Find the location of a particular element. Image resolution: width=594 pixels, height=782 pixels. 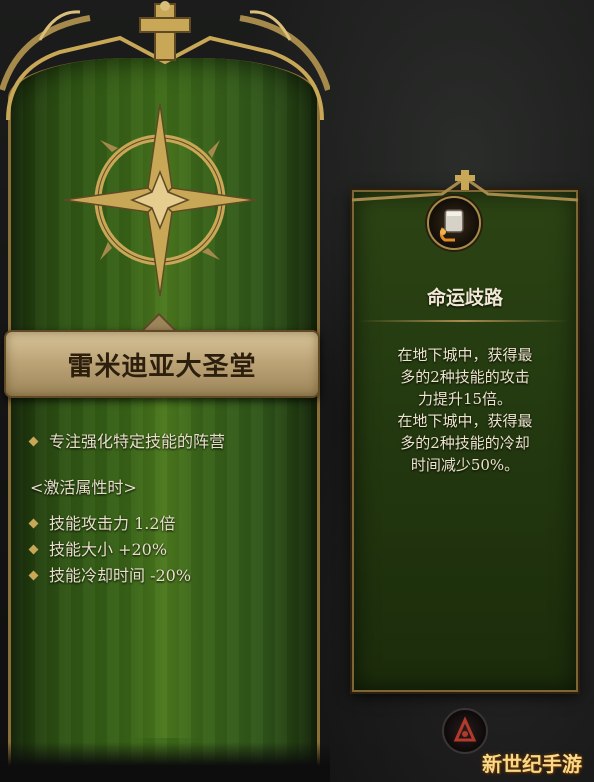

active-attributes-header: <激活属性时> is located at coordinates (83, 487).